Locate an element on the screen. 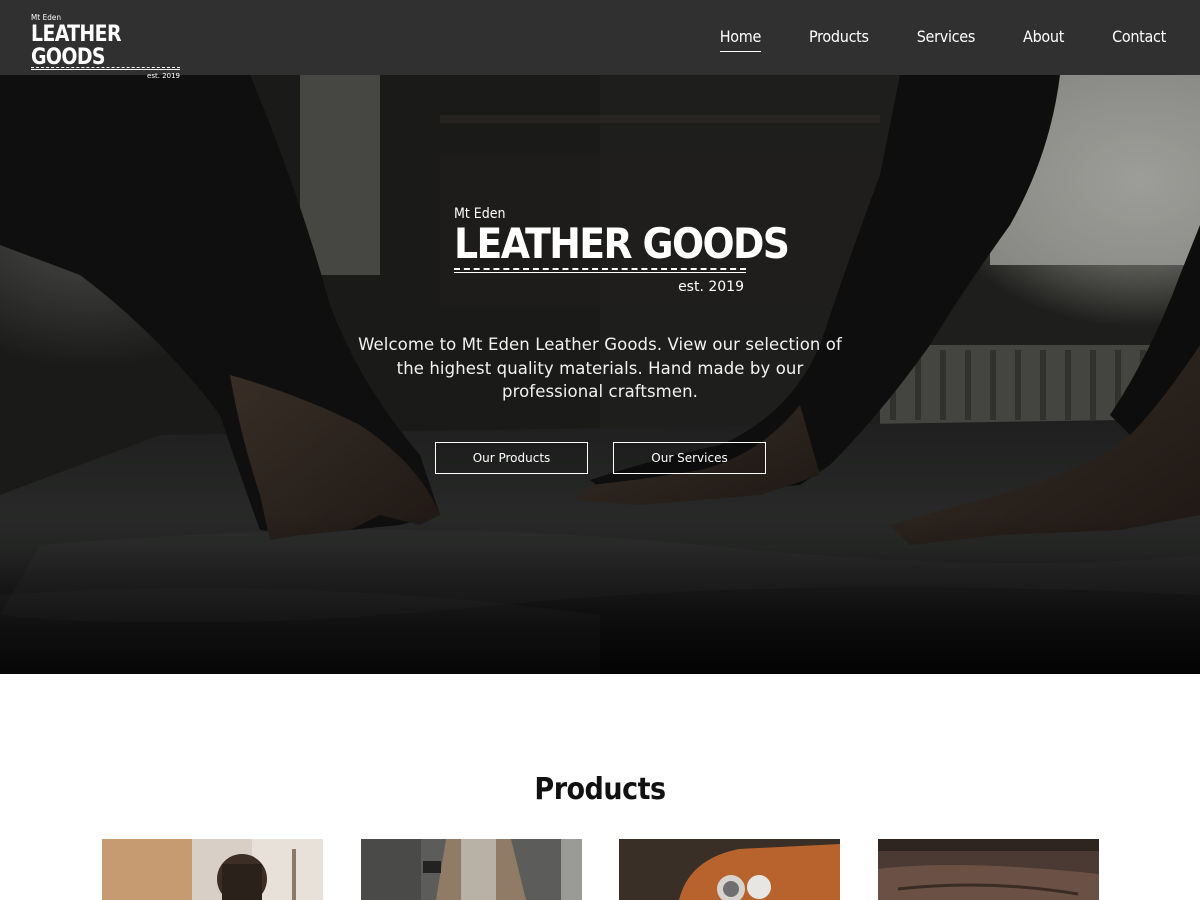 This screenshot has width=1200, height=900. site-logo: Mt Eden LEATHER GOODS est. 2019 is located at coordinates (106, 46).